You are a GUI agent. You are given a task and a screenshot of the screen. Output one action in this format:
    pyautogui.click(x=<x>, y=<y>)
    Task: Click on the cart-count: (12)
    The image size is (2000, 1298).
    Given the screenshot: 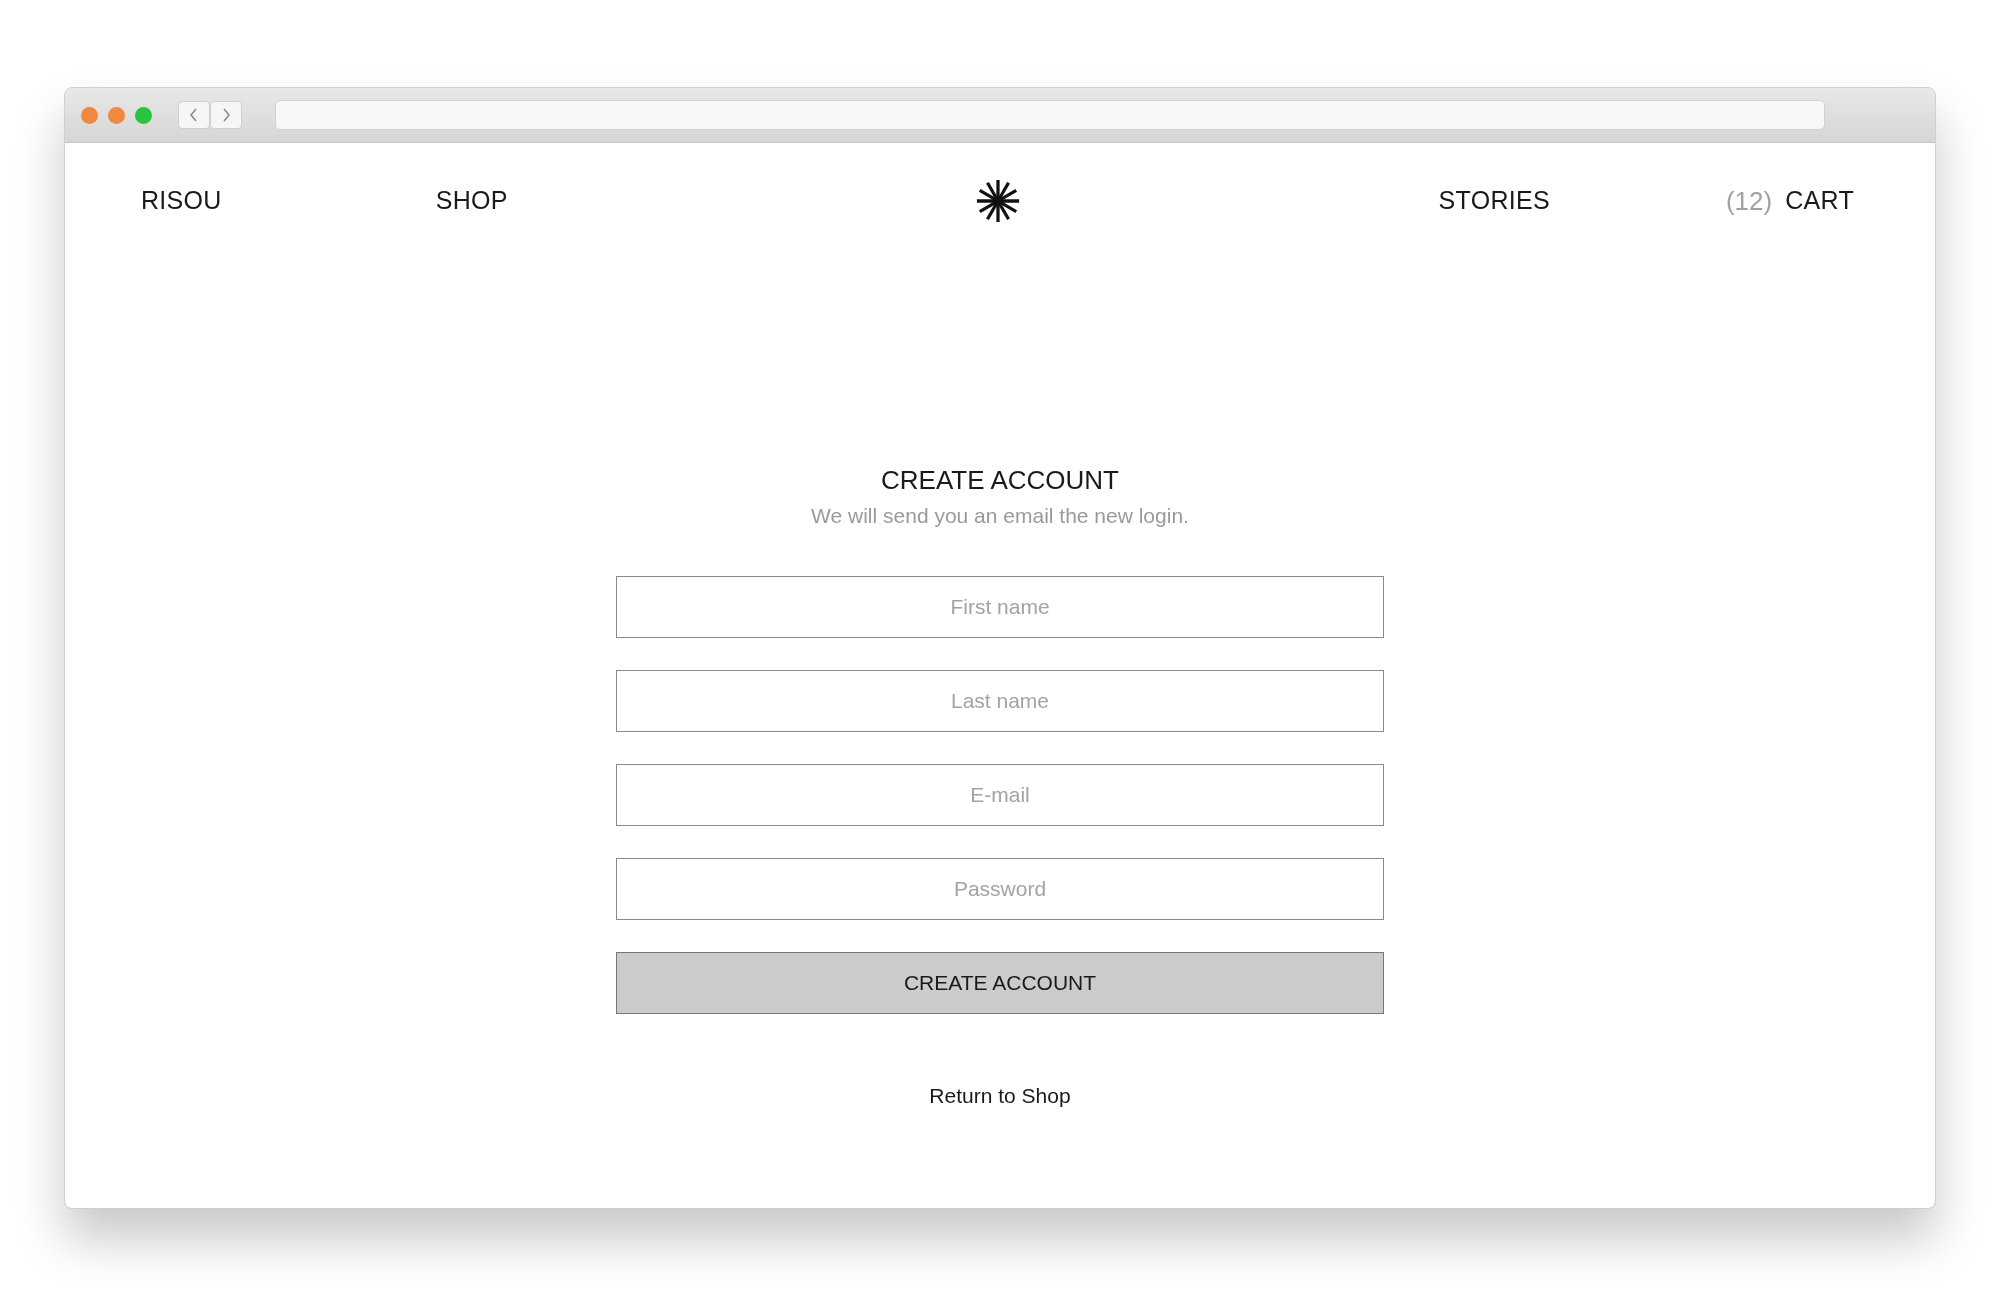 What is the action you would take?
    pyautogui.click(x=1749, y=201)
    